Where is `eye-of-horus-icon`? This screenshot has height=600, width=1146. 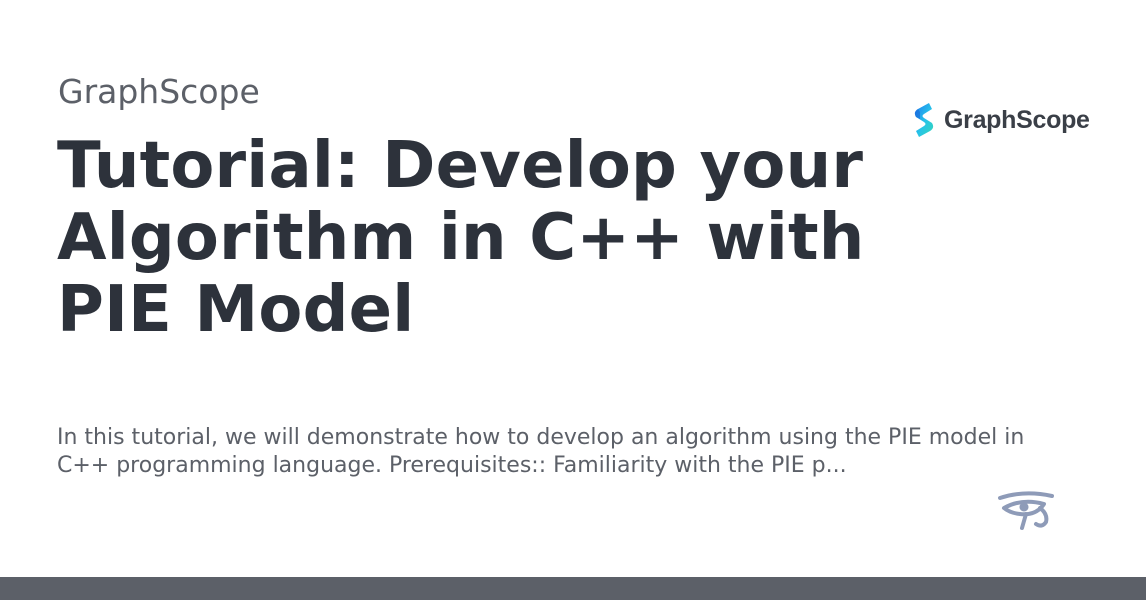
eye-of-horus-icon is located at coordinates (1026, 510).